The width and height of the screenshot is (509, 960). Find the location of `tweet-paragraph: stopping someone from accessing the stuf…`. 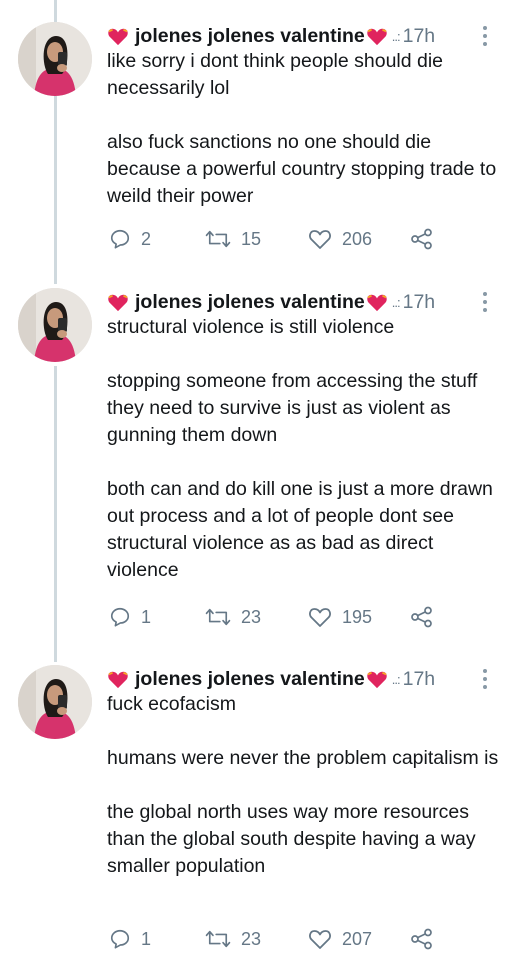

tweet-paragraph: stopping someone from accessing the stuf… is located at coordinates (292, 408).